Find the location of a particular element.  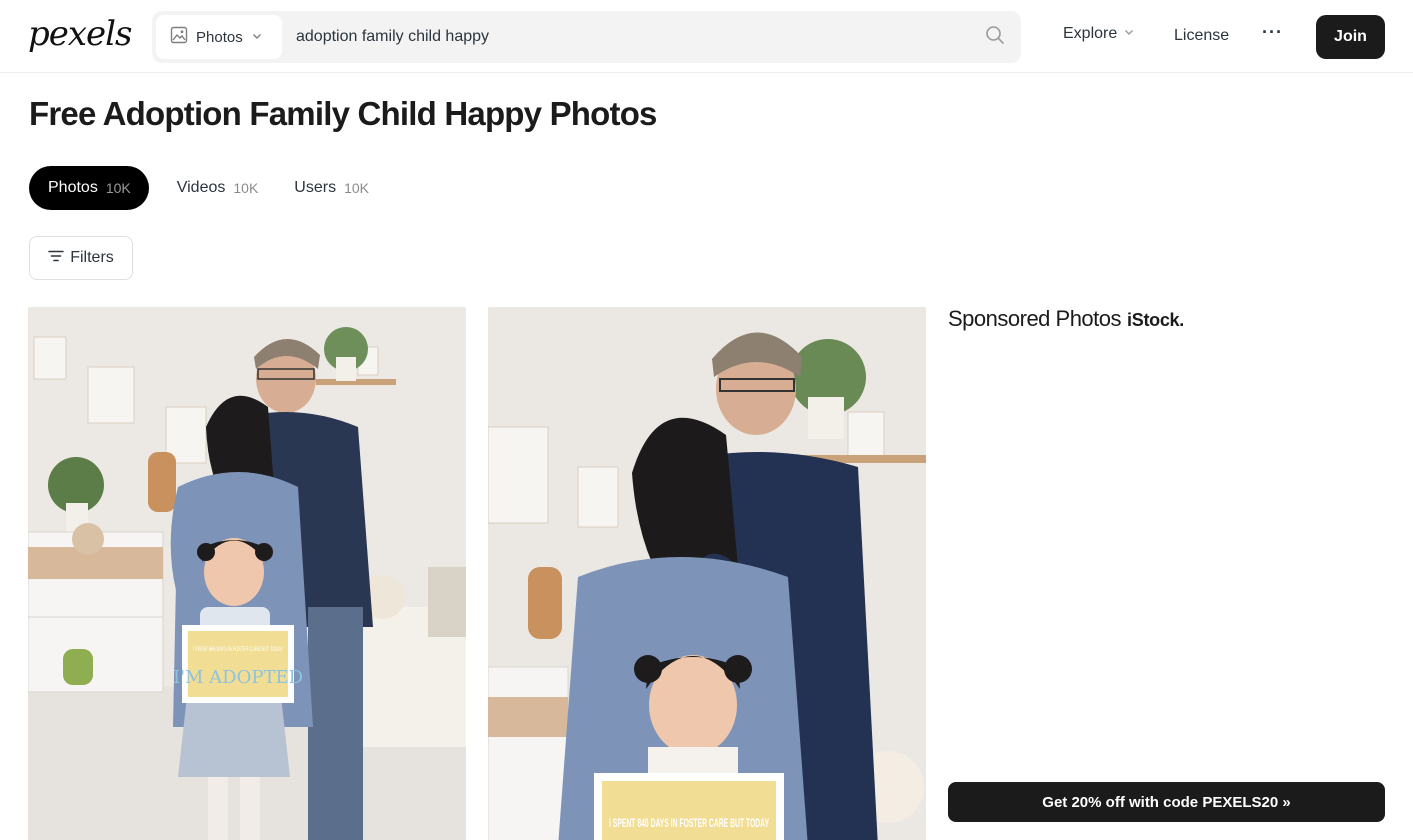

sponsored-label: Sponsored Photos is located at coordinates (1035, 318).